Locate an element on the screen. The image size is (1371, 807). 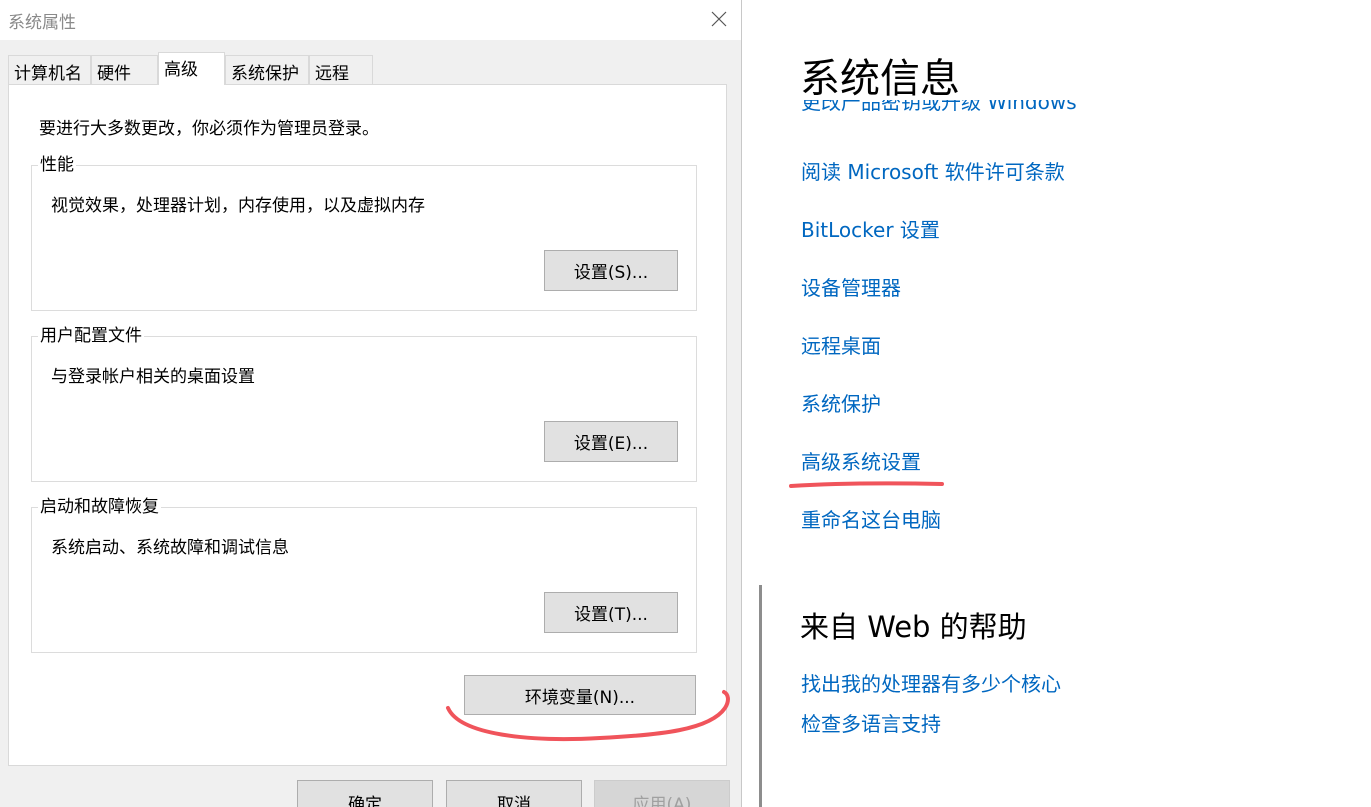
apply-button: 应用(A) is located at coordinates (662, 793).